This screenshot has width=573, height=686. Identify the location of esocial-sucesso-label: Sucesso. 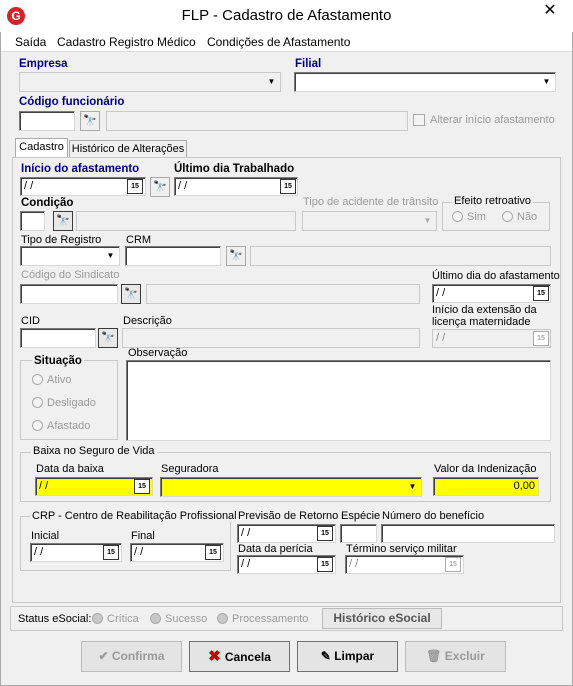
(186, 619).